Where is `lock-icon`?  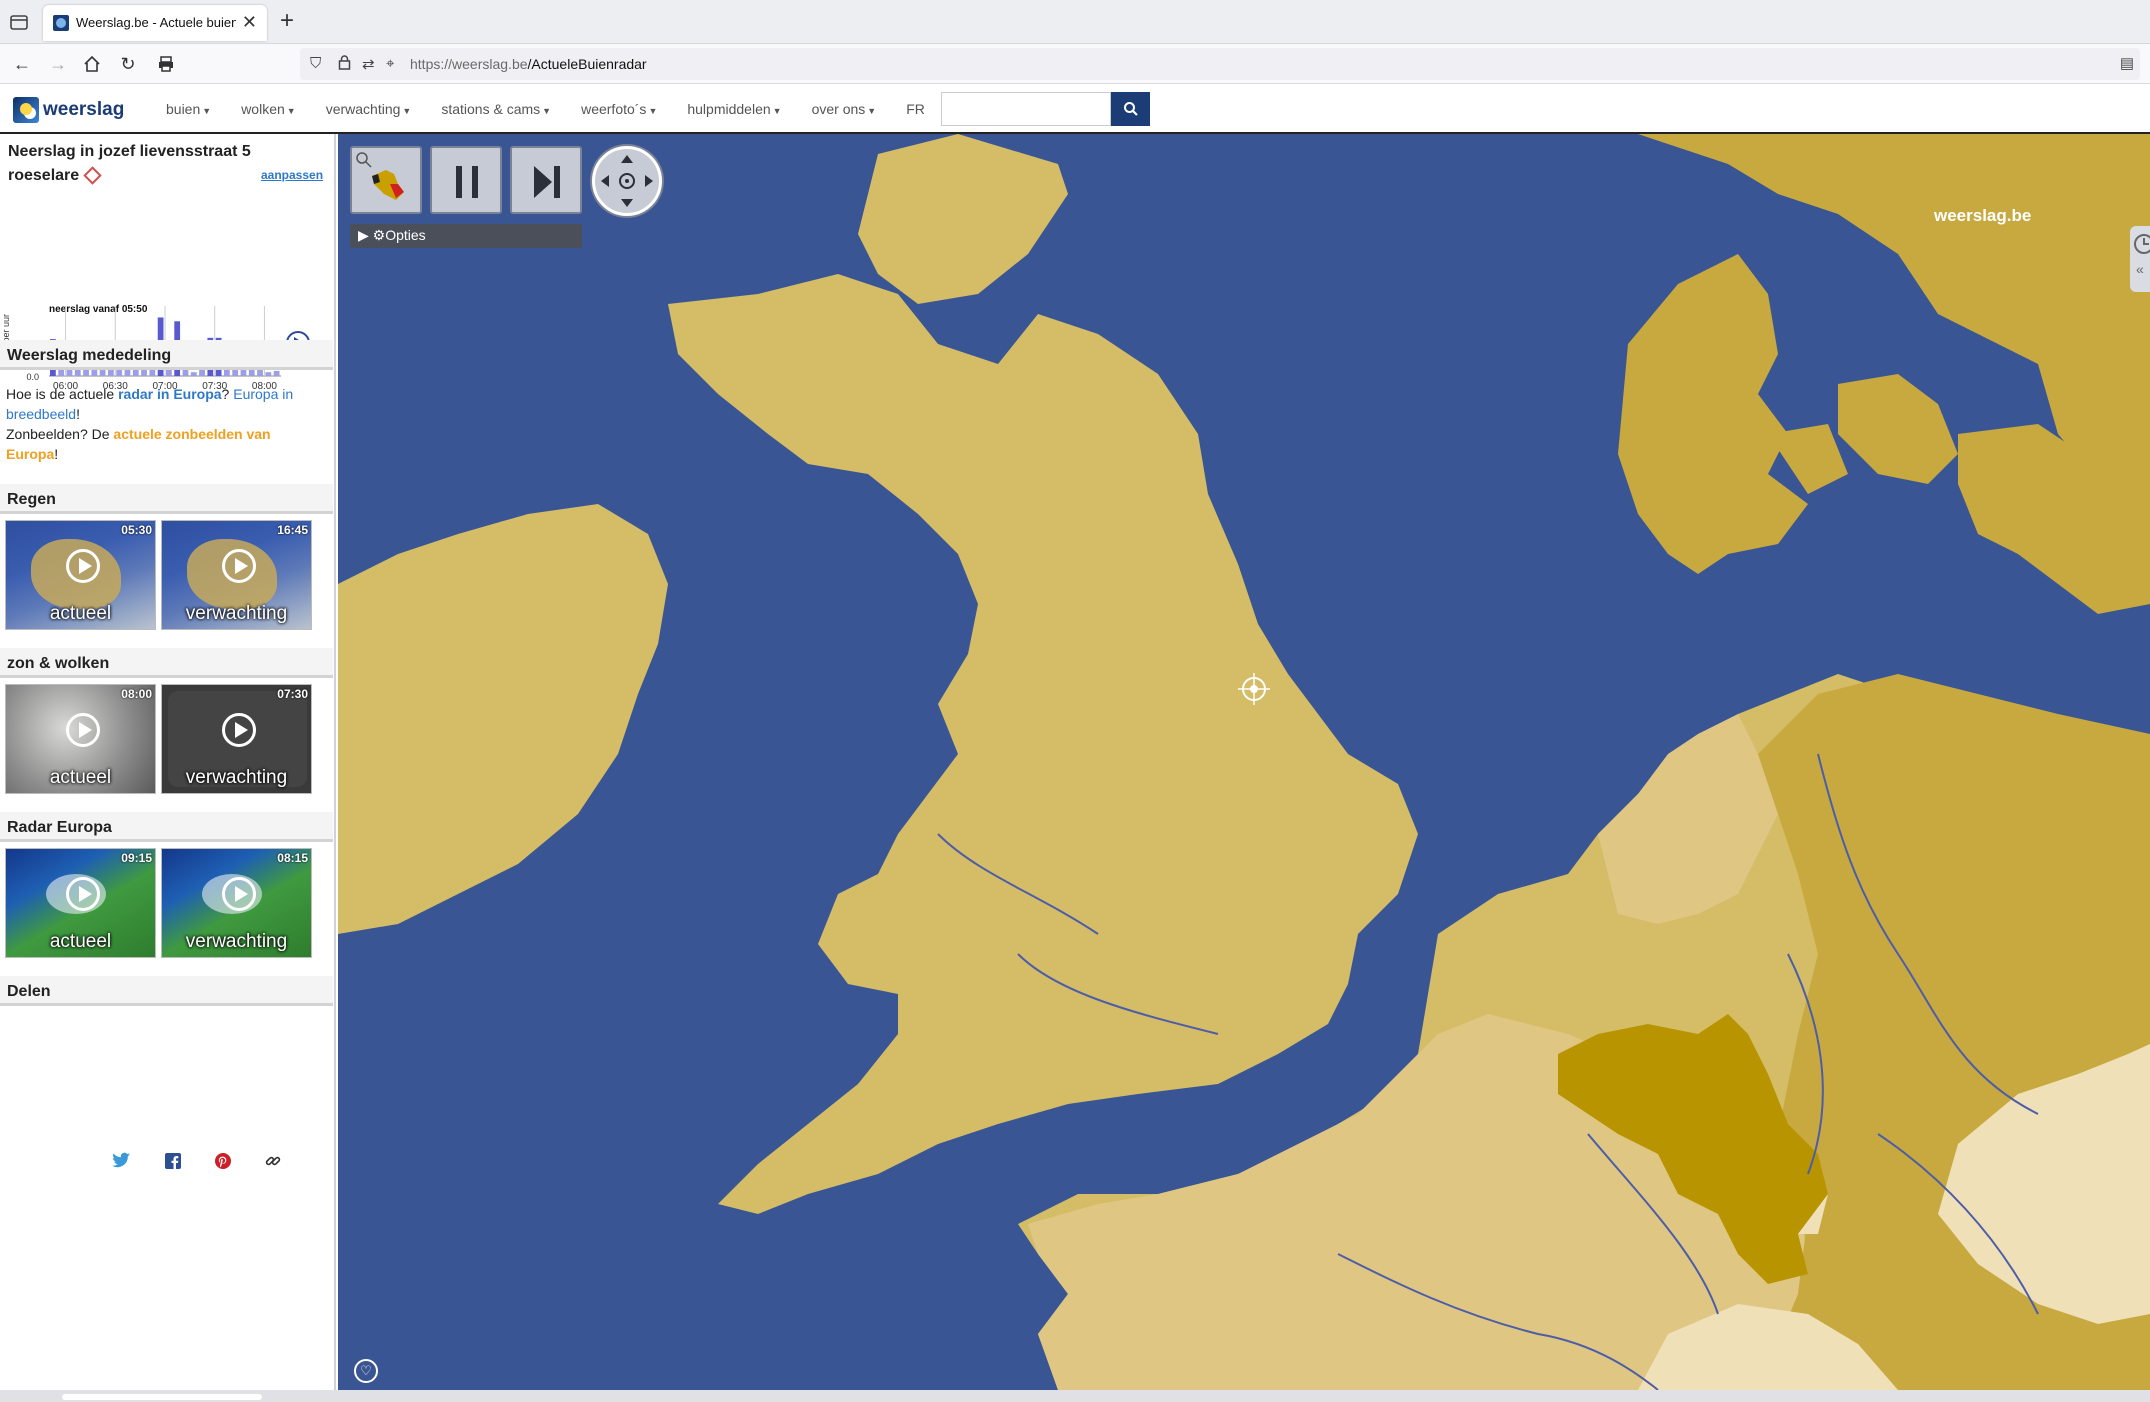 lock-icon is located at coordinates (344, 64).